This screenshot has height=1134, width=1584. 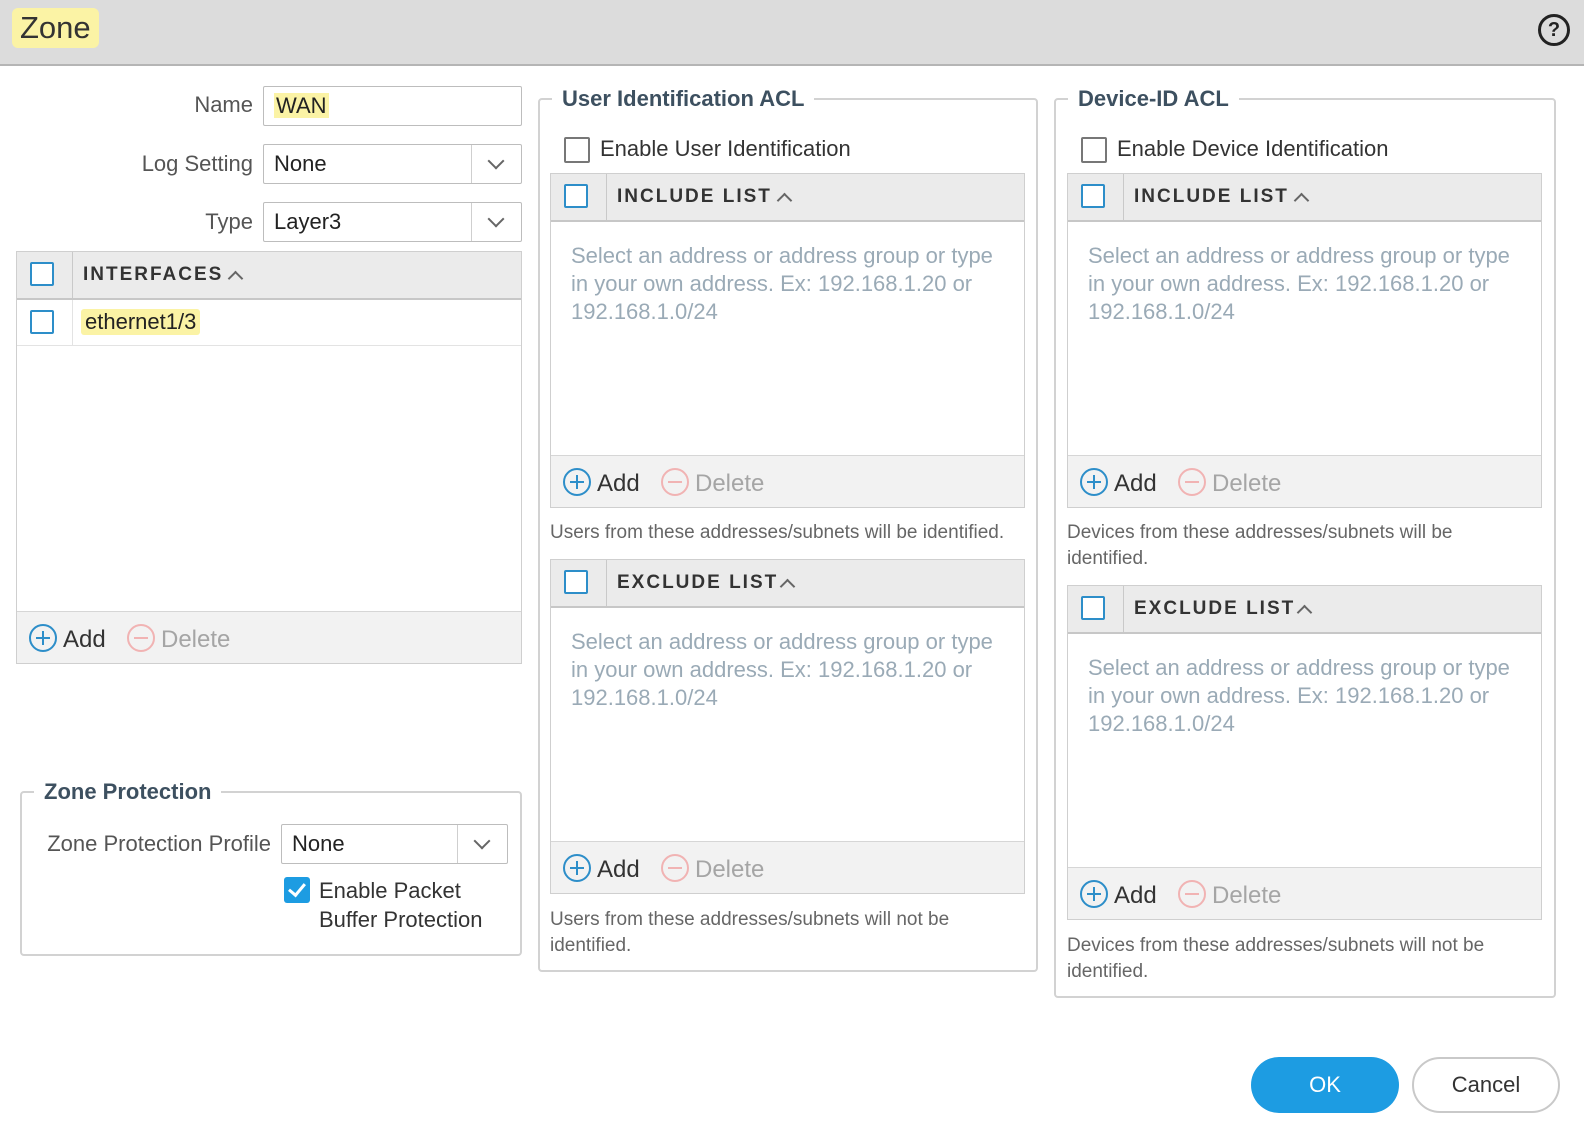 I want to click on enable-user-identification-label: Enable User Identification, so click(x=725, y=148).